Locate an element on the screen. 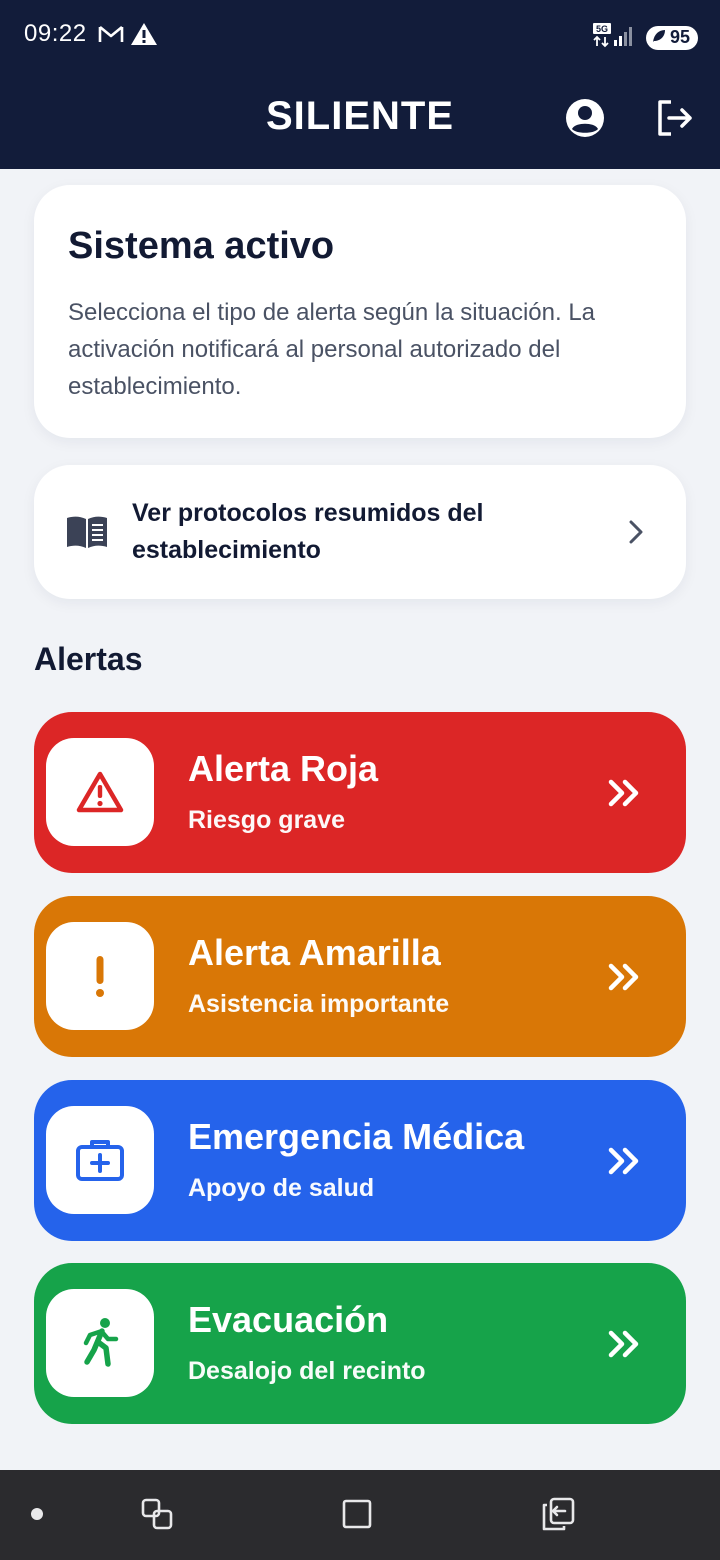 The width and height of the screenshot is (720, 1560). system-status-title: Sistema activo is located at coordinates (201, 246).